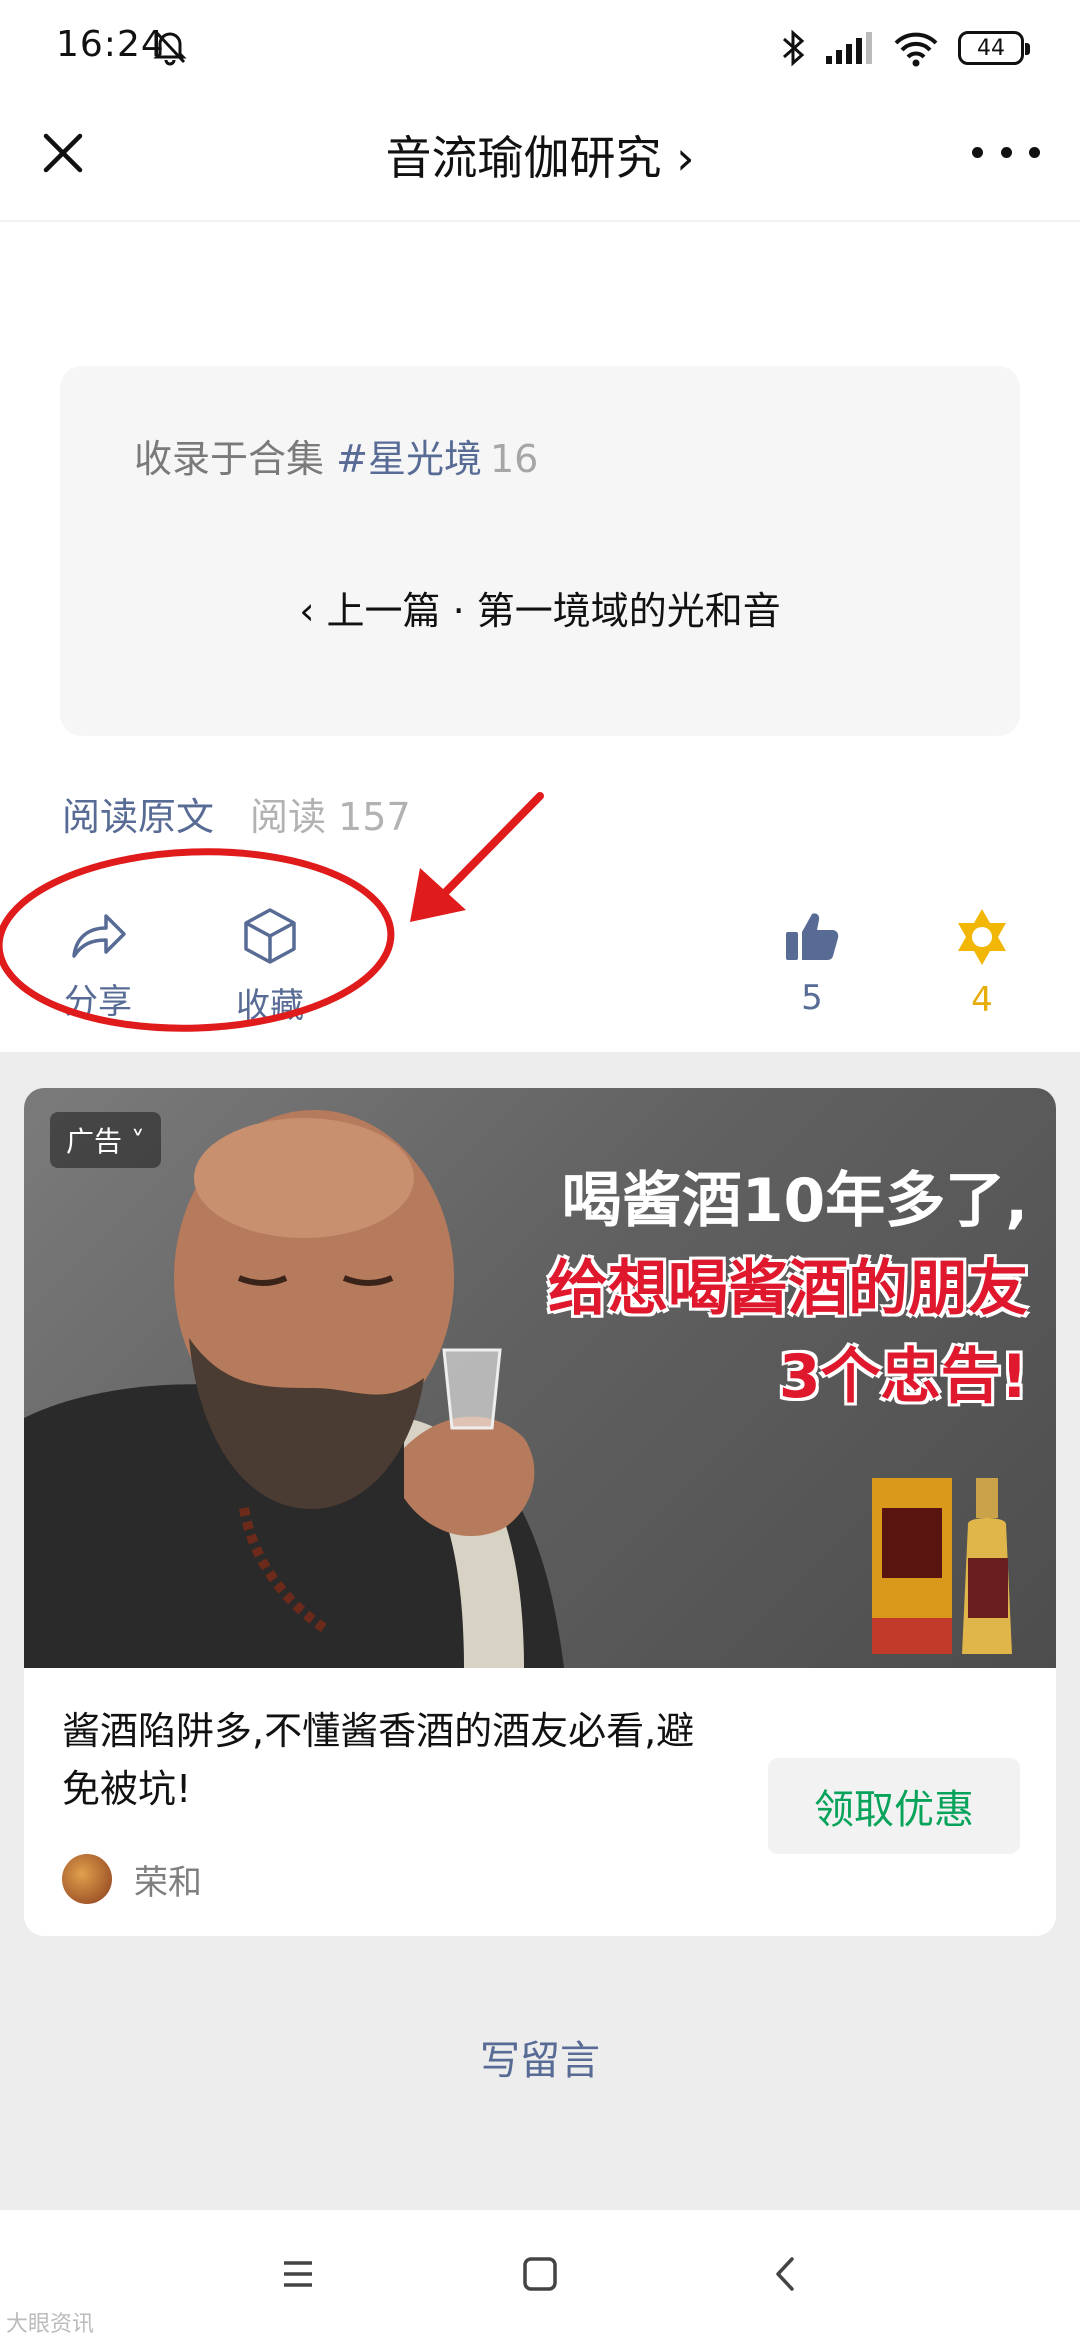  Describe the element at coordinates (409, 459) in the screenshot. I see `collection-tag: #星光境` at that location.